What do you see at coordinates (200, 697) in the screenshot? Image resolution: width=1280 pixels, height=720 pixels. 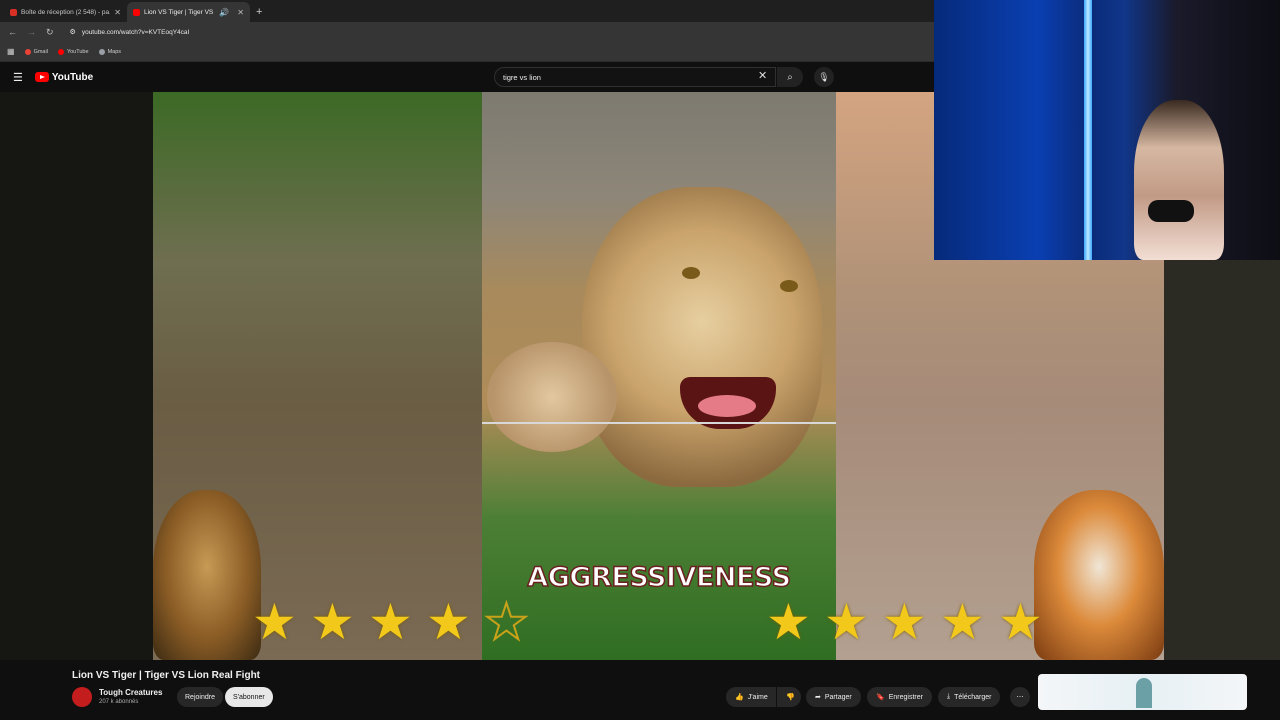 I see `join-button: Rejoindre` at bounding box center [200, 697].